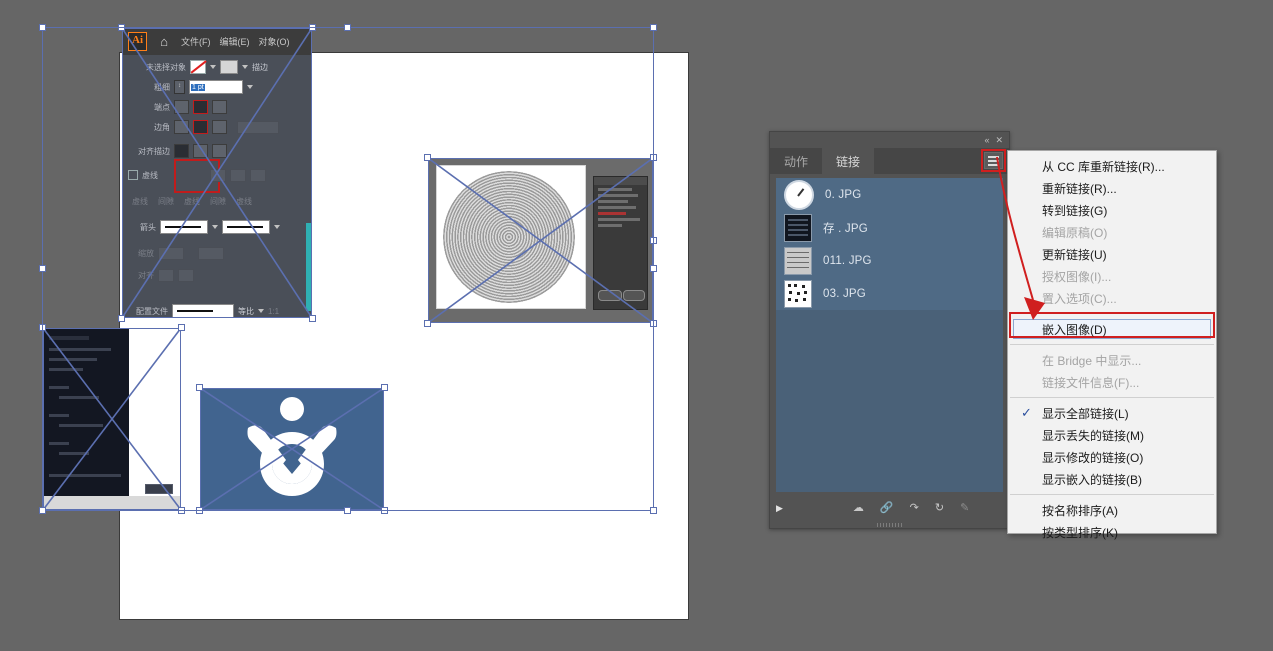 The width and height of the screenshot is (1273, 651). I want to click on dash-option-b, so click(238, 175).